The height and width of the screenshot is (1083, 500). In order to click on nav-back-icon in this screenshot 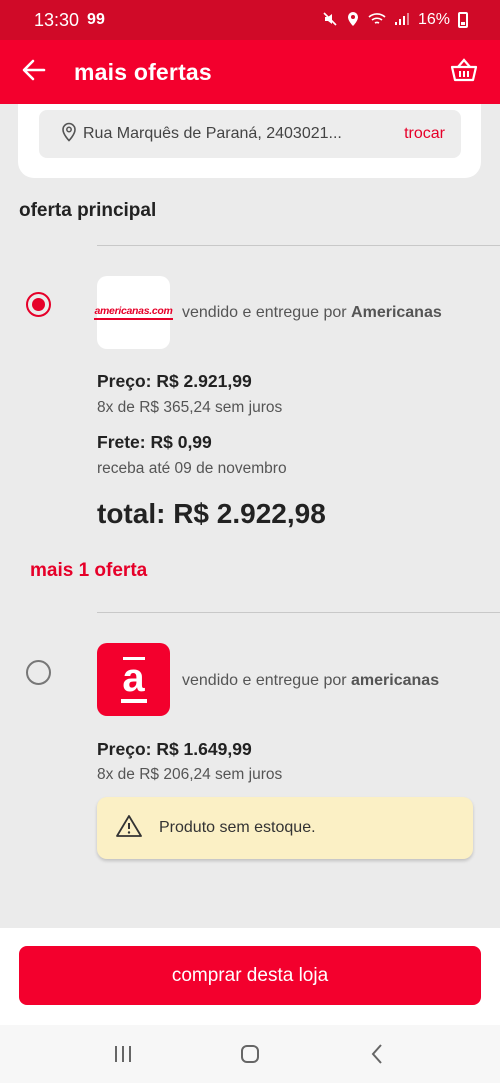, I will do `click(377, 1054)`.